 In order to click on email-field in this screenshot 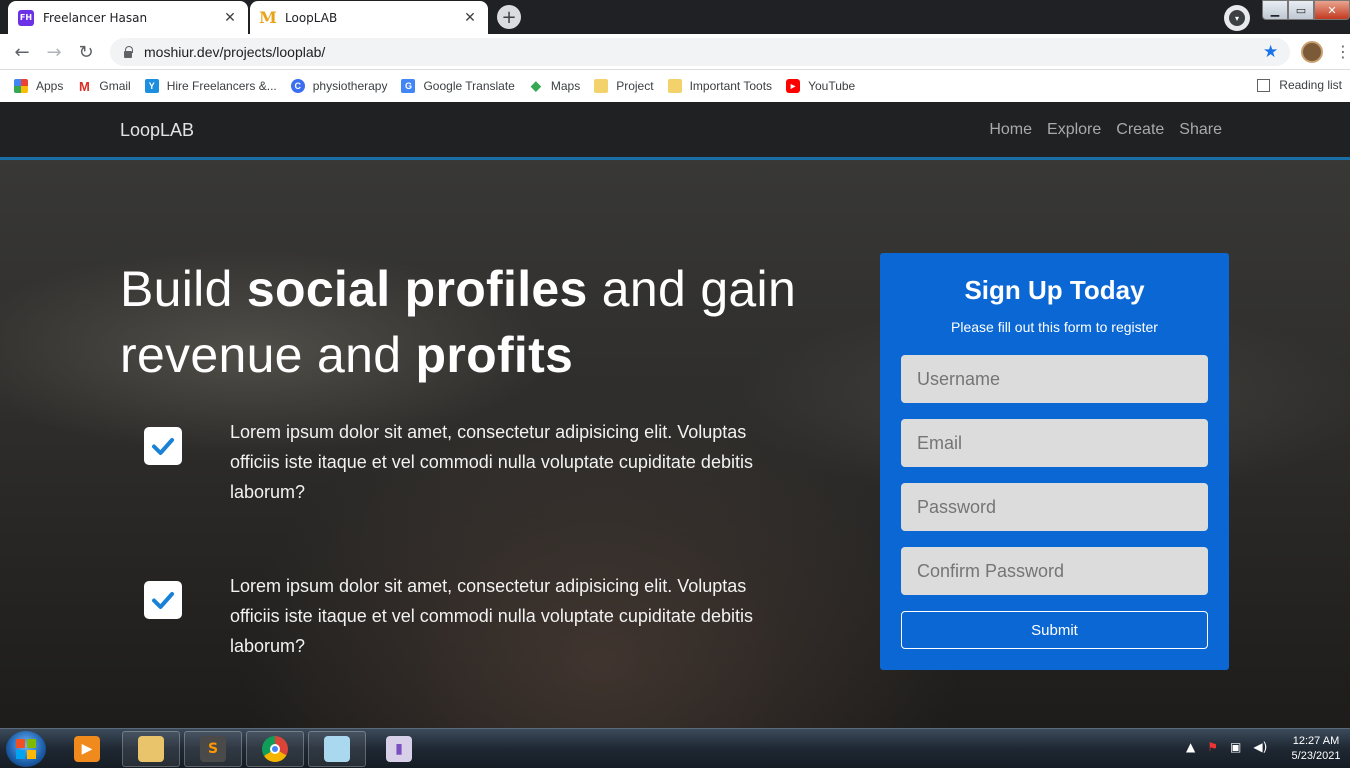, I will do `click(1054, 443)`.